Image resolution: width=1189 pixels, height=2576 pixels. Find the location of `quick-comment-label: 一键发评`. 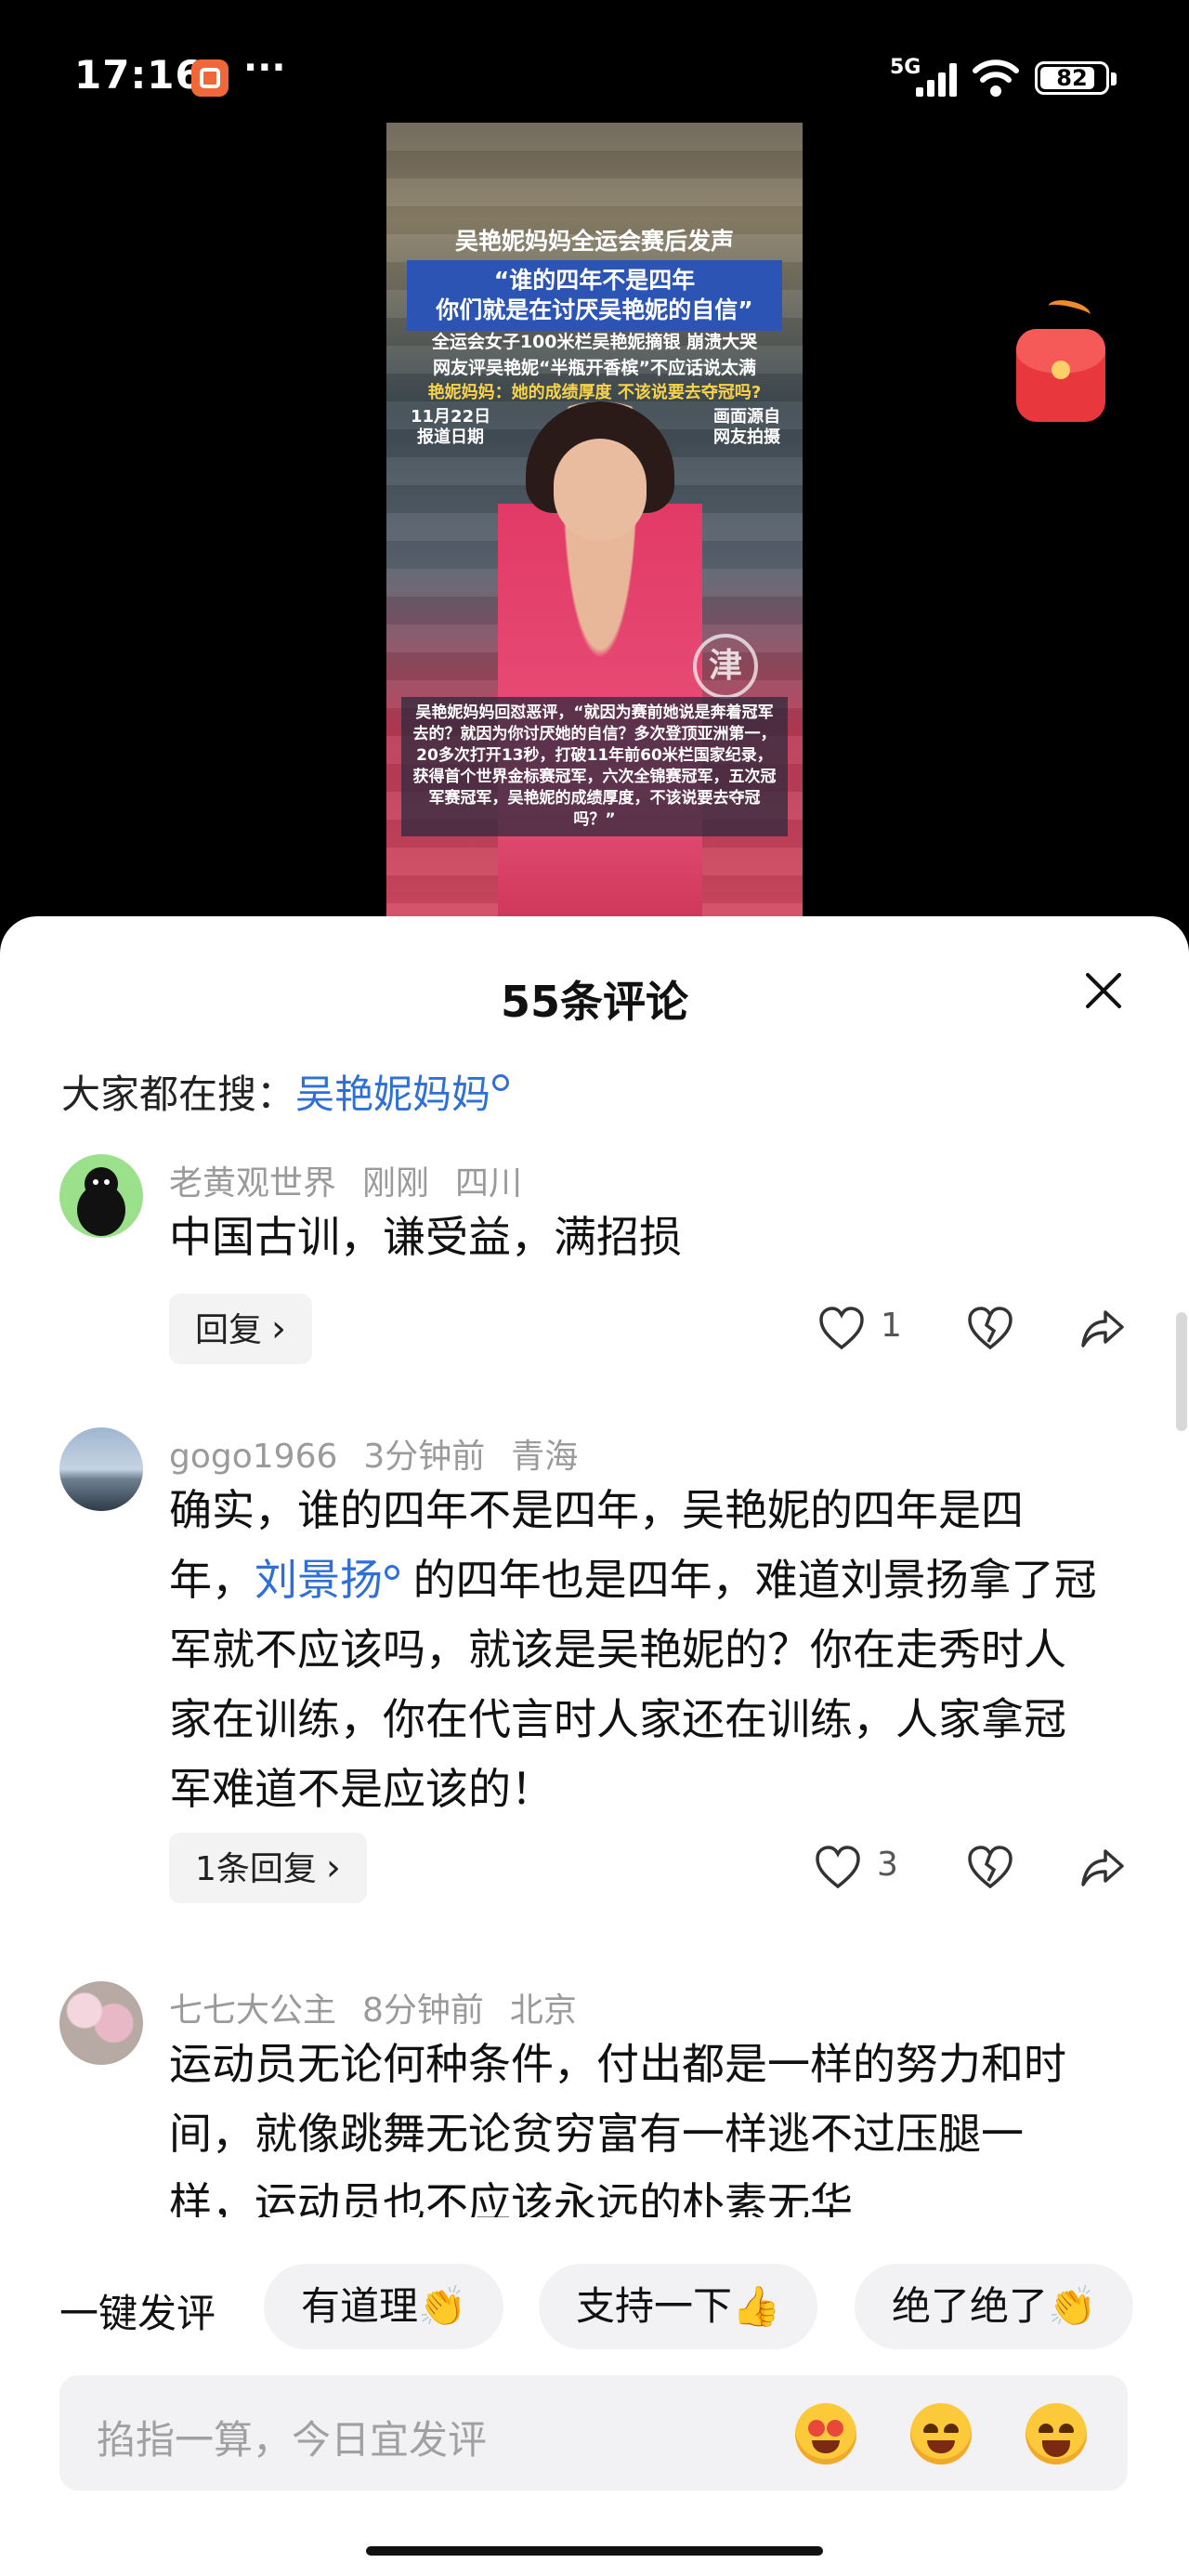

quick-comment-label: 一键发评 is located at coordinates (137, 2313).